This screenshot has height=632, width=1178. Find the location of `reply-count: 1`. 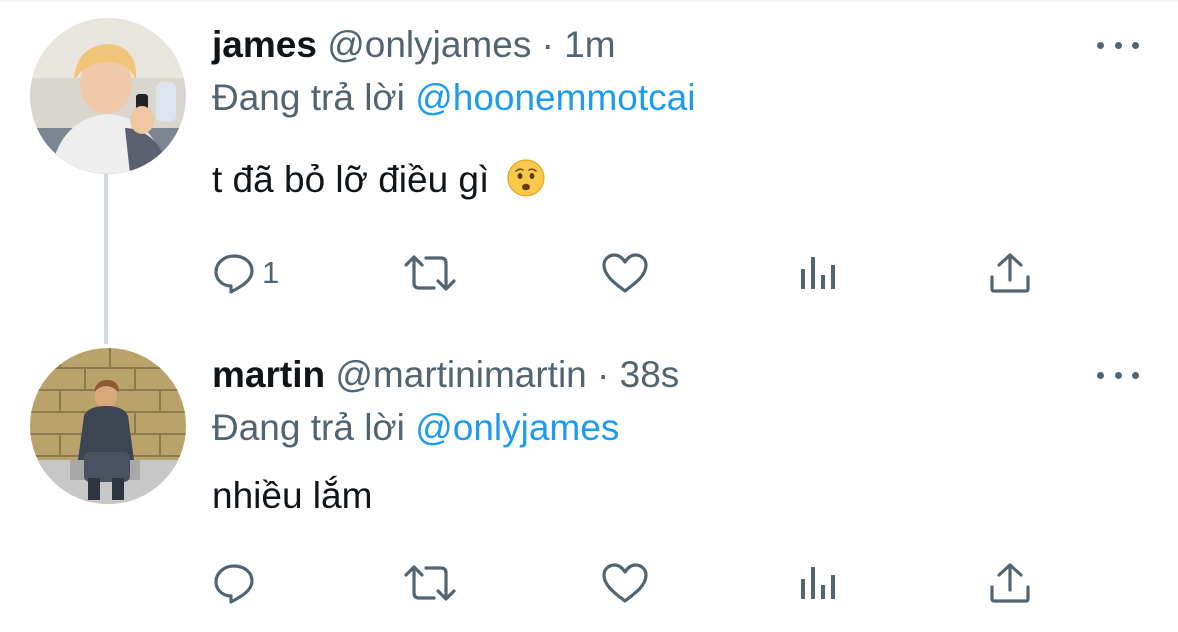

reply-count: 1 is located at coordinates (271, 272).